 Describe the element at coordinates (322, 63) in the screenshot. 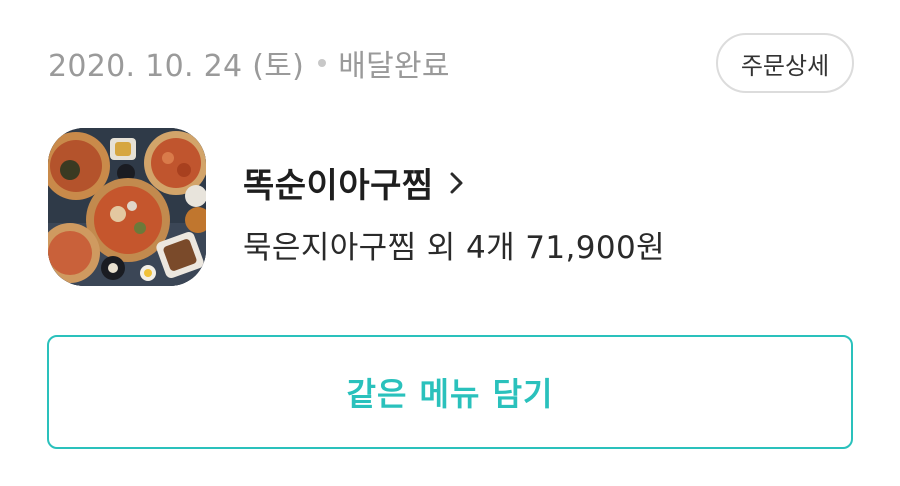

I see `separator-dot` at that location.